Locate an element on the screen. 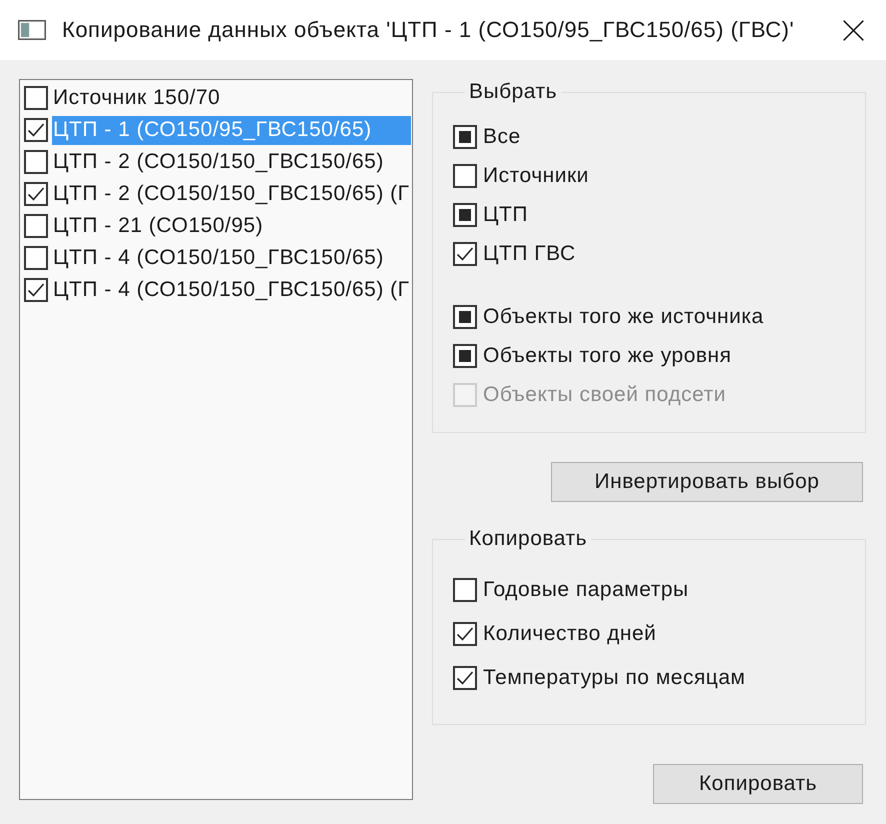 The height and width of the screenshot is (824, 886). window-icon is located at coordinates (32, 30).